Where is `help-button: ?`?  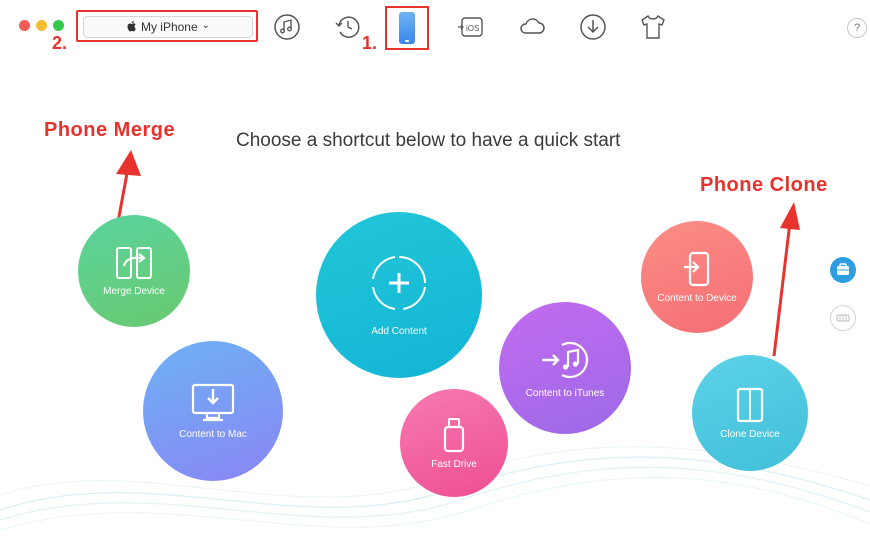
help-button: ? is located at coordinates (857, 28).